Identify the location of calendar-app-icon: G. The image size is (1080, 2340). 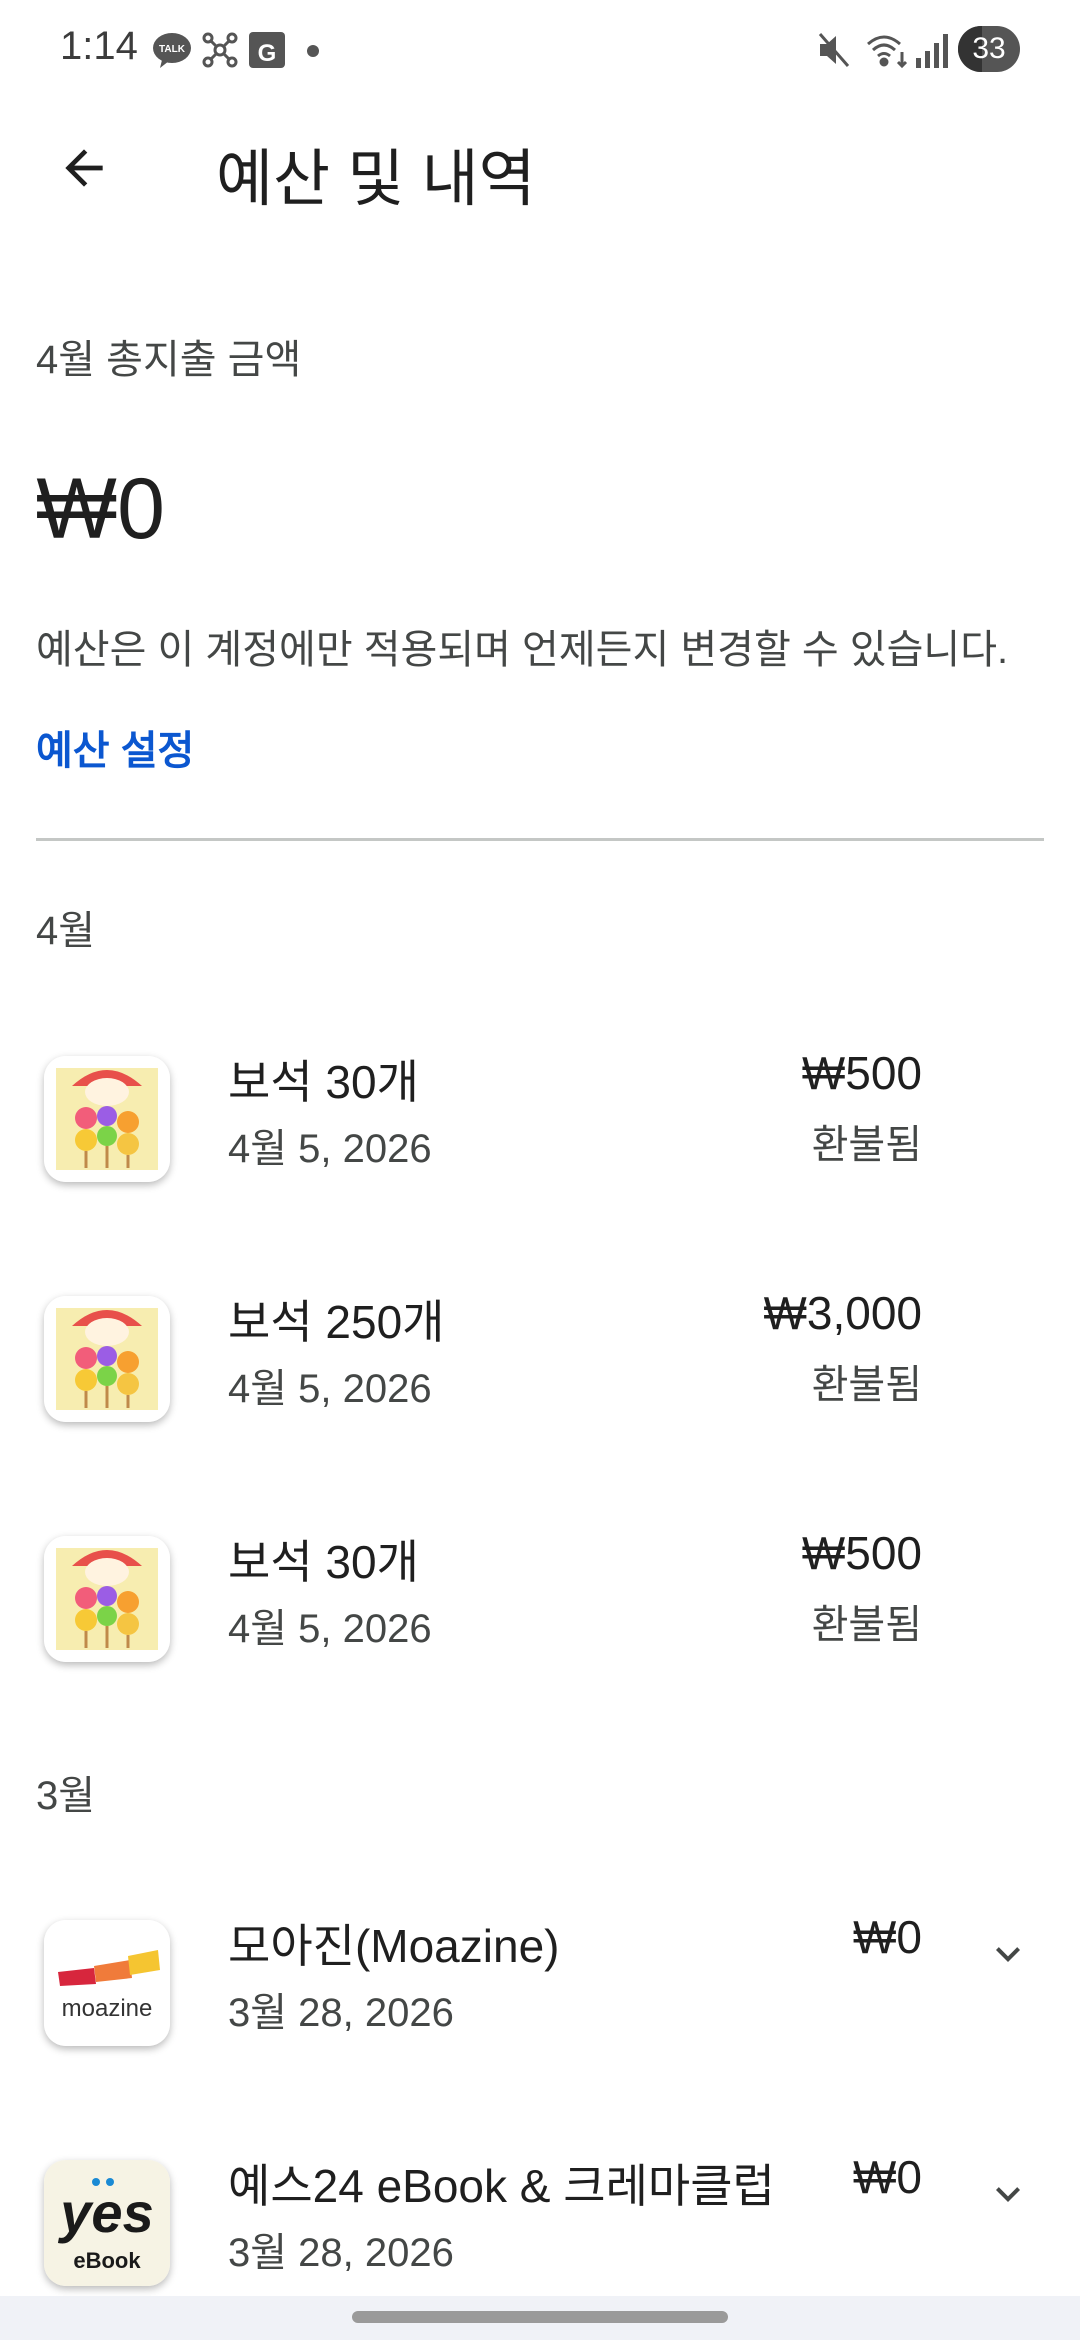
(267, 50).